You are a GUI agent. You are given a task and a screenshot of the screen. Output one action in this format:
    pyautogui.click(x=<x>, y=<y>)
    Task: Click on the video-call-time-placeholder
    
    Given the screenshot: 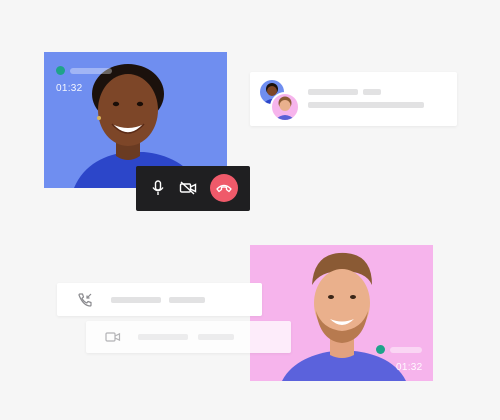 What is the action you would take?
    pyautogui.click(x=216, y=337)
    